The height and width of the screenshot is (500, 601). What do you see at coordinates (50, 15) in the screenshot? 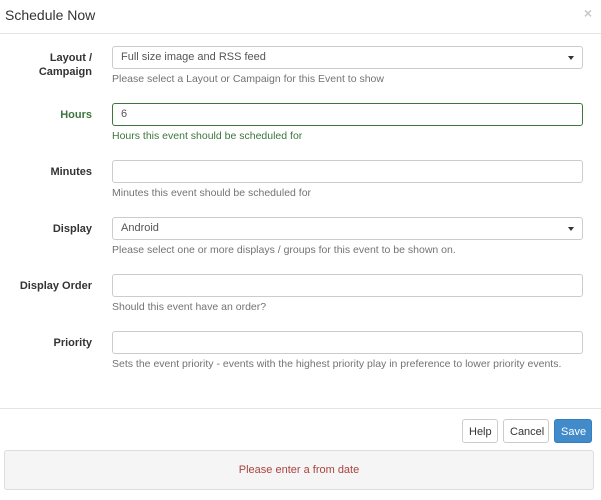
I see `modal-title: Schedule Now` at bounding box center [50, 15].